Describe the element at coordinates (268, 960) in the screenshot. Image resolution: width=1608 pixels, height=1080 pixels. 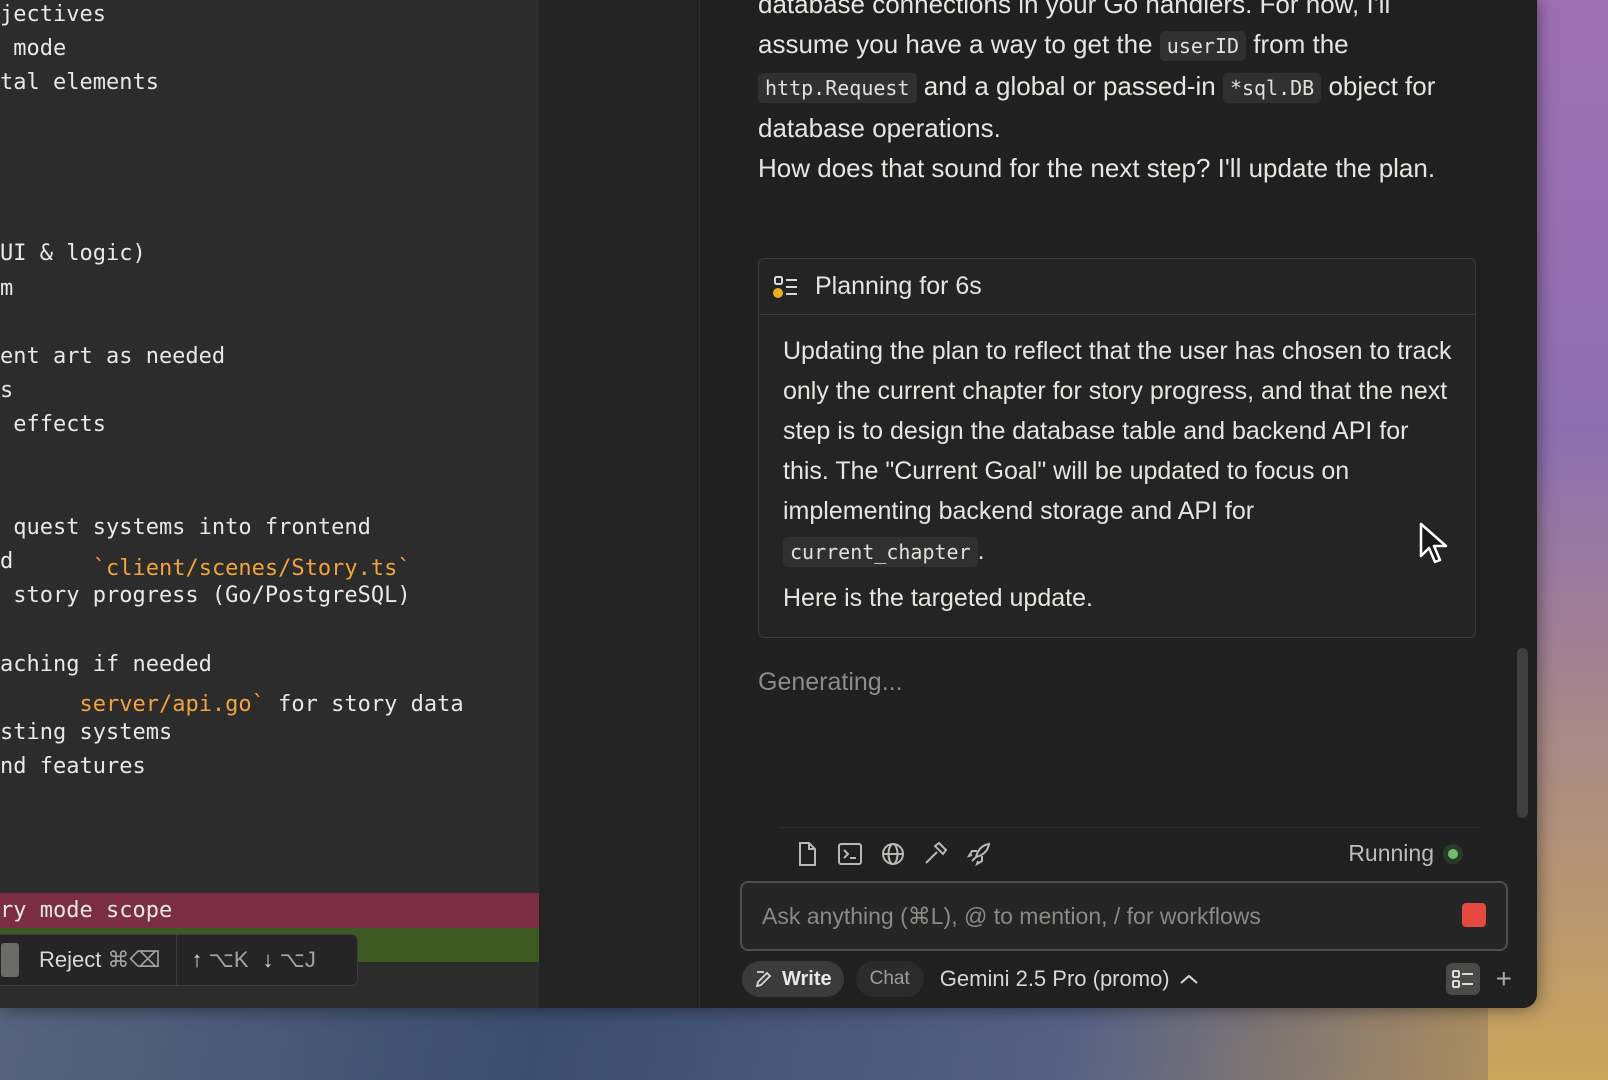
I see `arrow-down-icon: ↓` at that location.